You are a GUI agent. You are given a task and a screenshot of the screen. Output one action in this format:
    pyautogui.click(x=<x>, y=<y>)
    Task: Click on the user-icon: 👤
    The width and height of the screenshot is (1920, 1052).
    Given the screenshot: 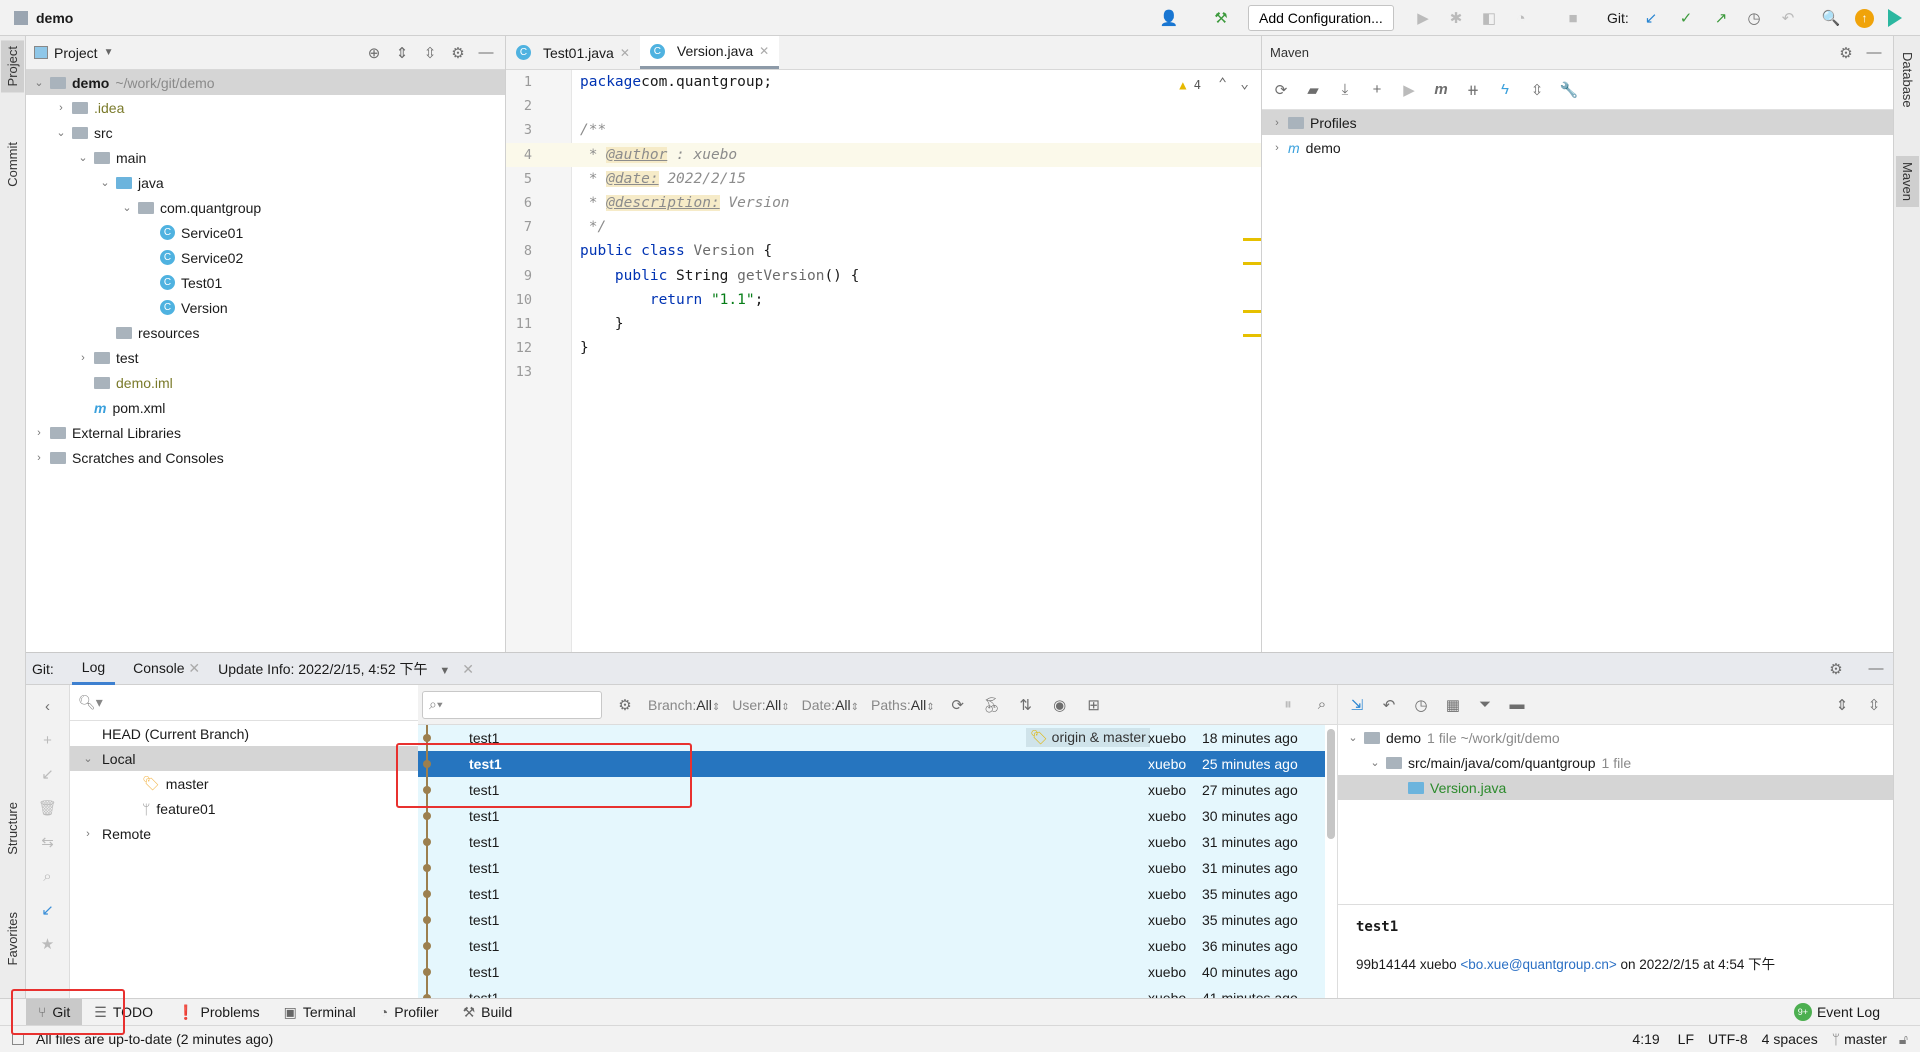 What is the action you would take?
    pyautogui.click(x=1169, y=18)
    